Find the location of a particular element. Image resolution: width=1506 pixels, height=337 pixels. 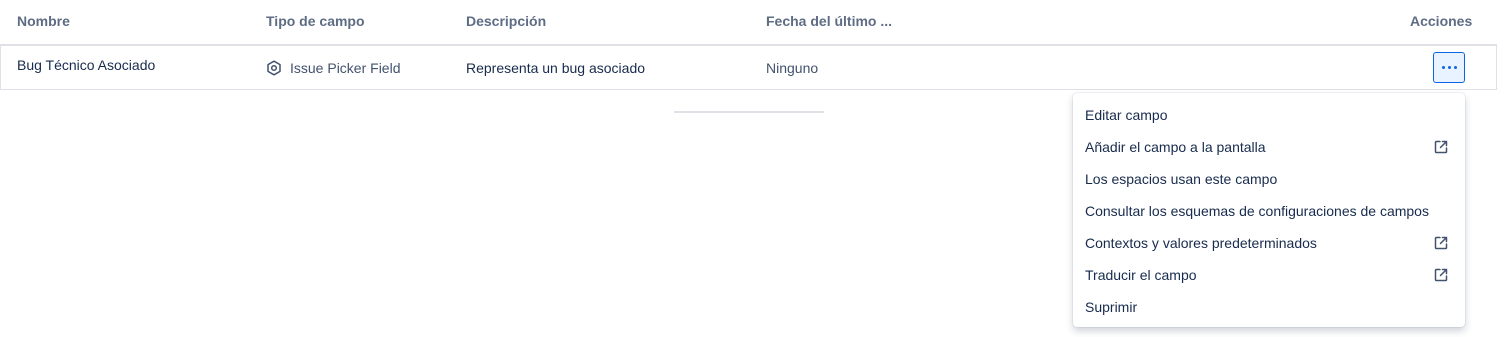

pagination-divider is located at coordinates (749, 112).